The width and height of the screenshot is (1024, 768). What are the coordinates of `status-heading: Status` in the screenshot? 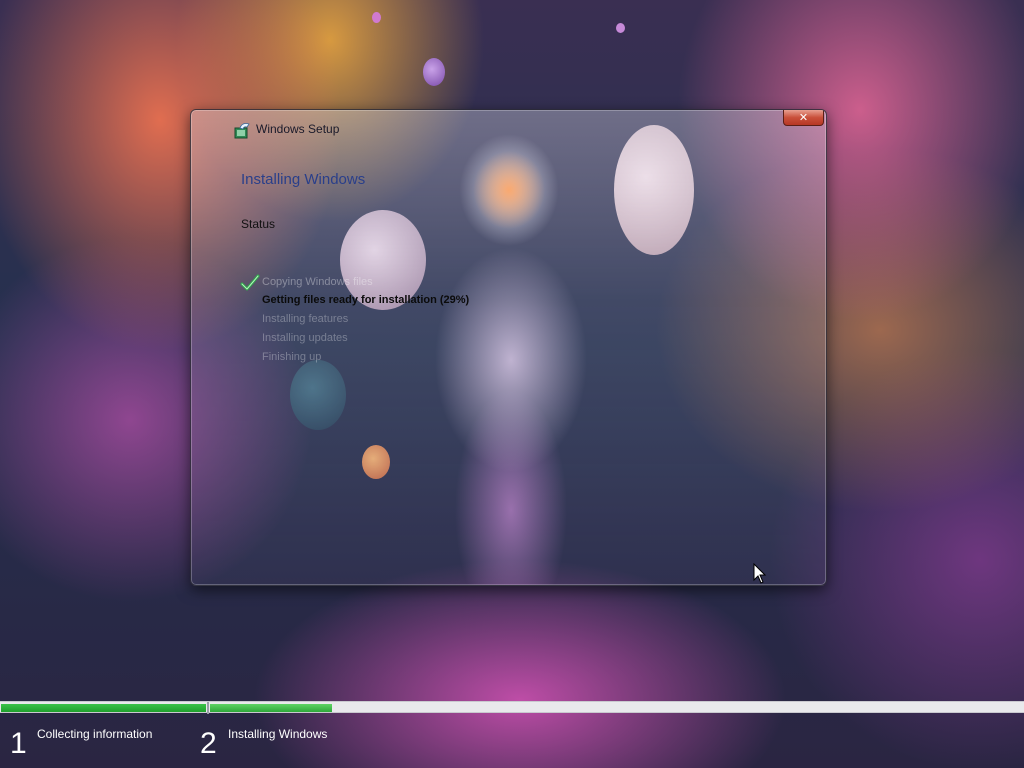 It's located at (258, 224).